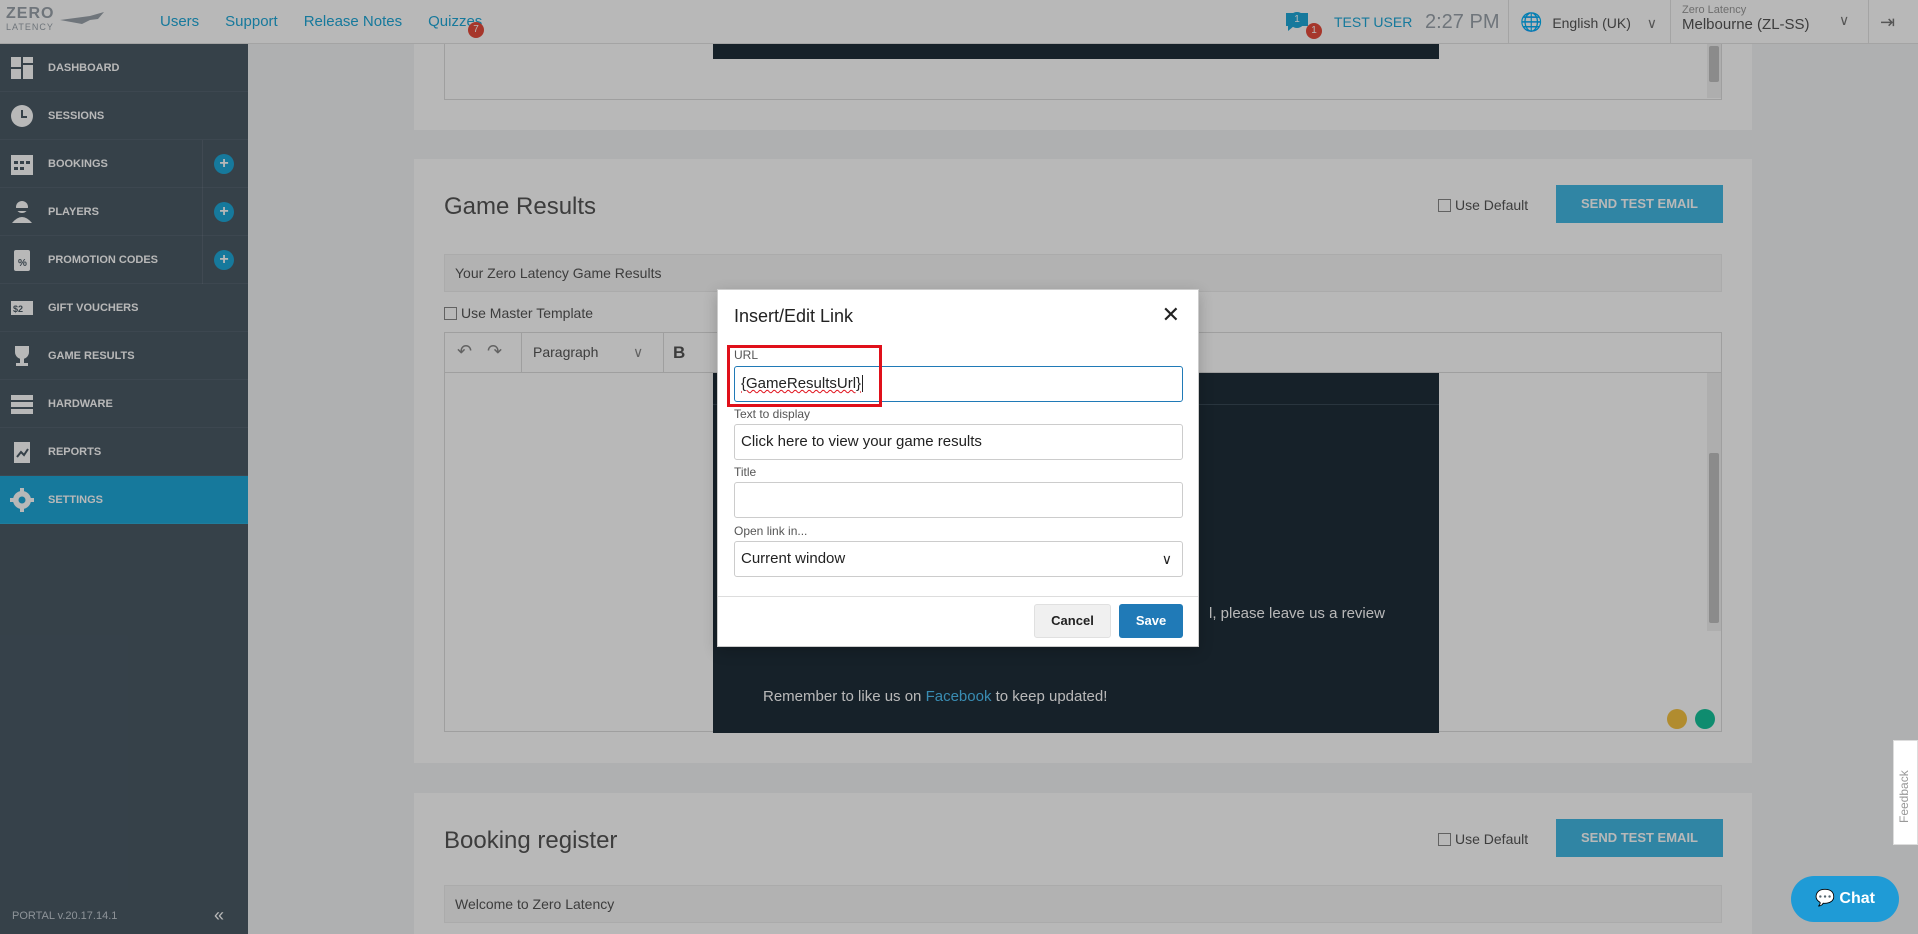 The width and height of the screenshot is (1918, 934). I want to click on highlight-annotation, so click(804, 376).